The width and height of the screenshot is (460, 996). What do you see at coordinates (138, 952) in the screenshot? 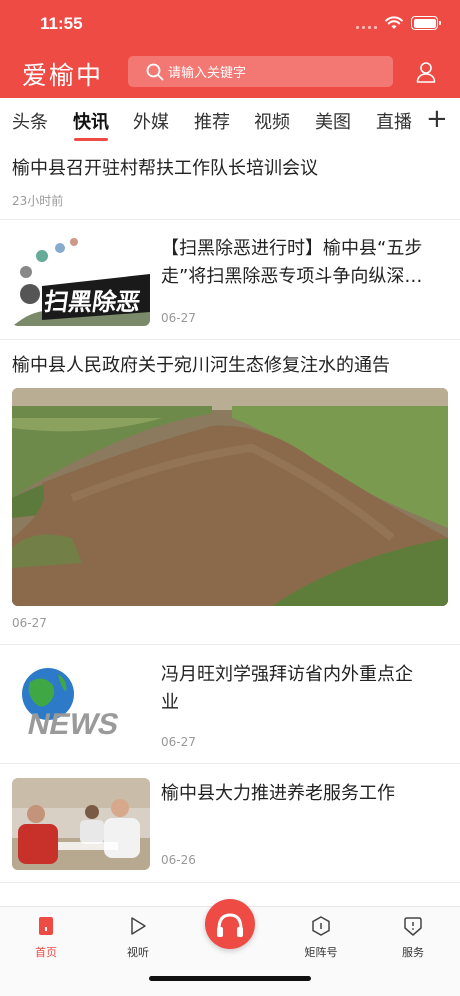
I see `tabbar-label: 视听` at bounding box center [138, 952].